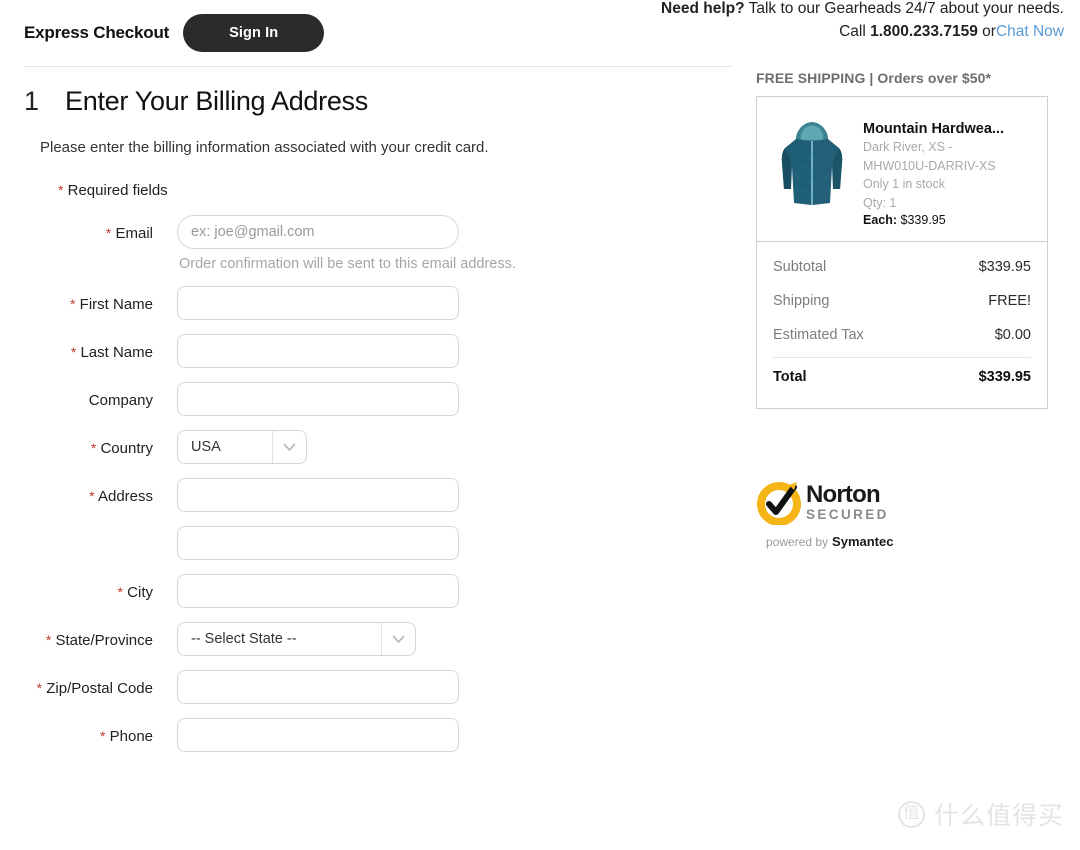 The width and height of the screenshot is (1080, 850). What do you see at coordinates (318, 495) in the screenshot?
I see `input-address` at bounding box center [318, 495].